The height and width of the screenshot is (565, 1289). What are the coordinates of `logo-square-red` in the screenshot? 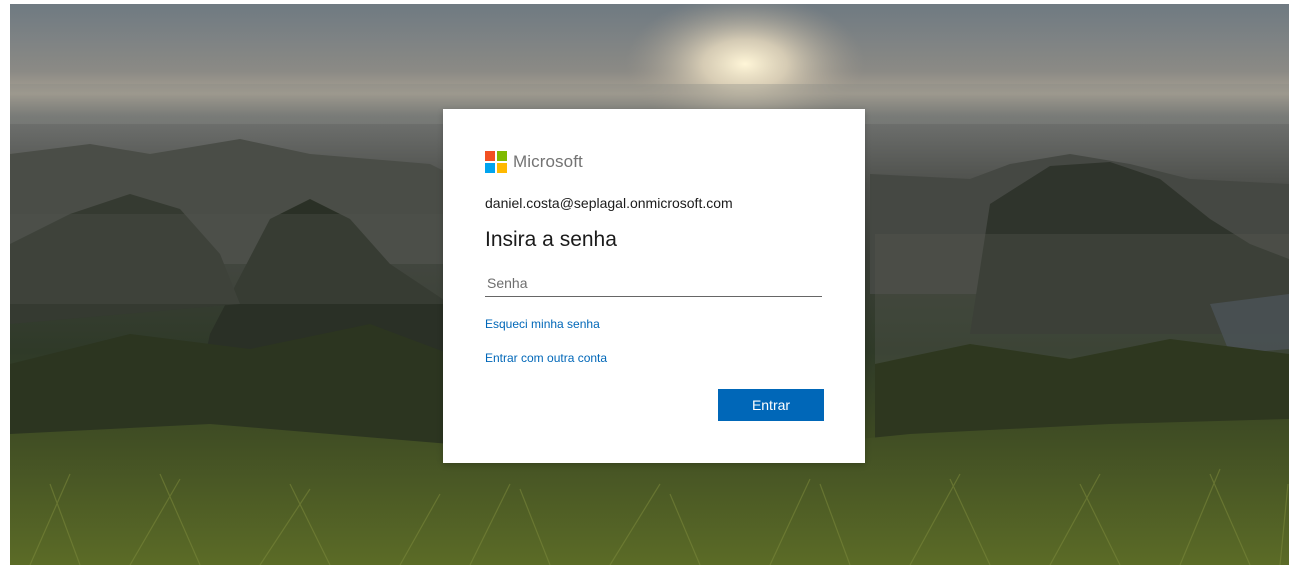 It's located at (490, 156).